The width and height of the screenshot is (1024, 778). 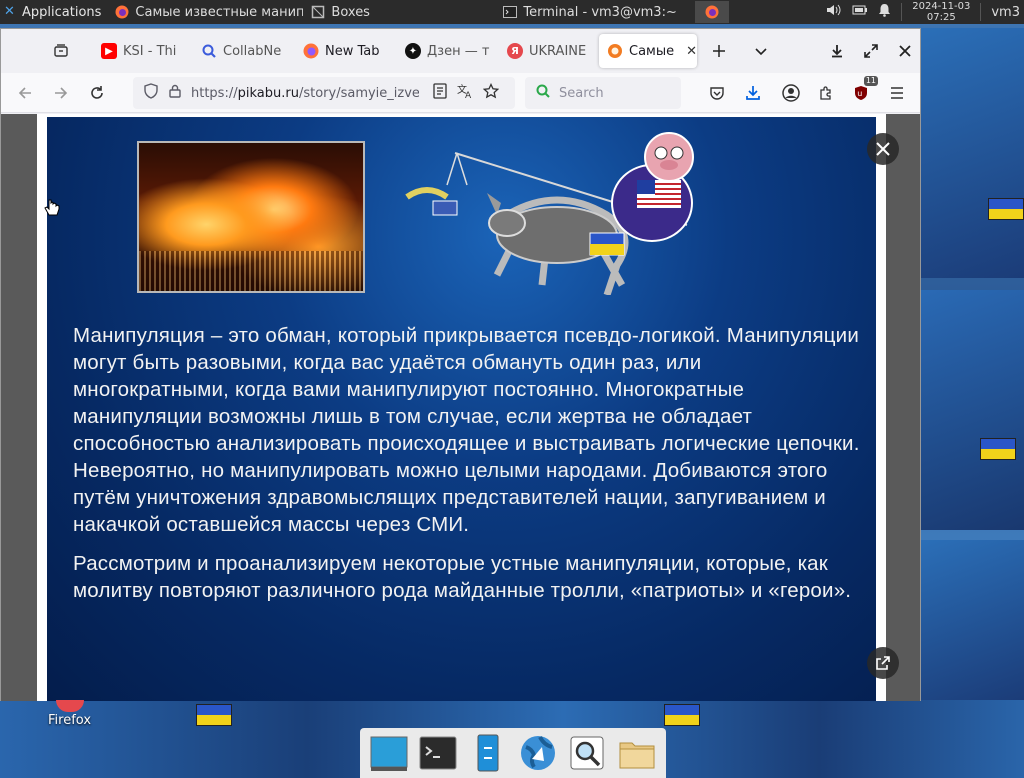 I want to click on taskbar-item-firefox-active, so click(x=712, y=12).